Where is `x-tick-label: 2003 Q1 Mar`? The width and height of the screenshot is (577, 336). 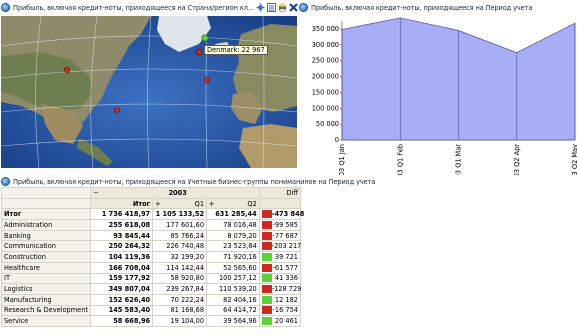 x-tick-label: 2003 Q1 Mar is located at coordinates (459, 159).